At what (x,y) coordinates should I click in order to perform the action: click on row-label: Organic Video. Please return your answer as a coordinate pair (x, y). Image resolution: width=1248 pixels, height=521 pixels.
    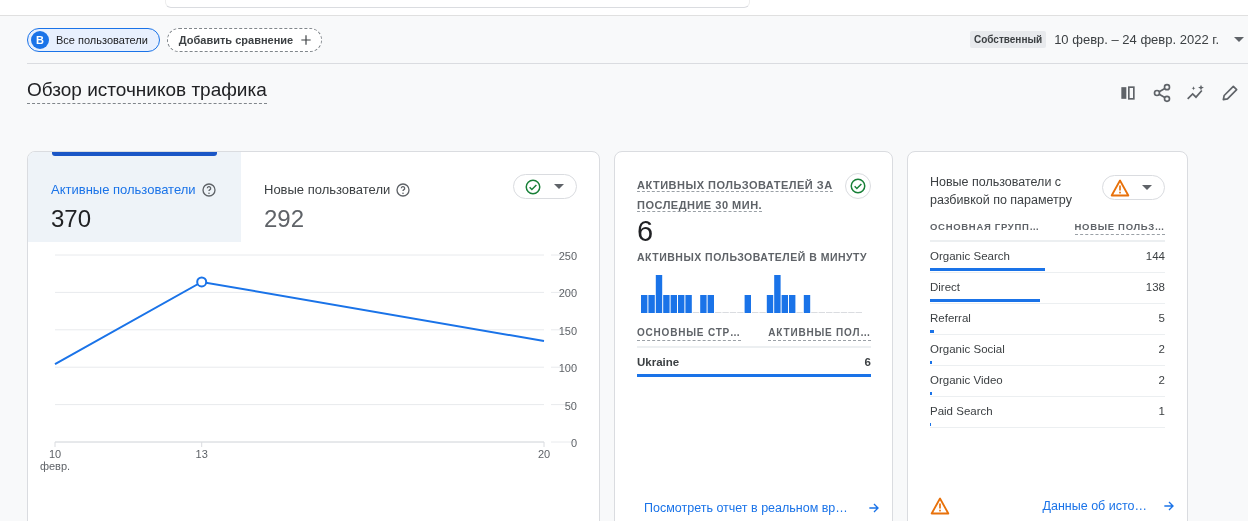
    Looking at the image, I should click on (966, 380).